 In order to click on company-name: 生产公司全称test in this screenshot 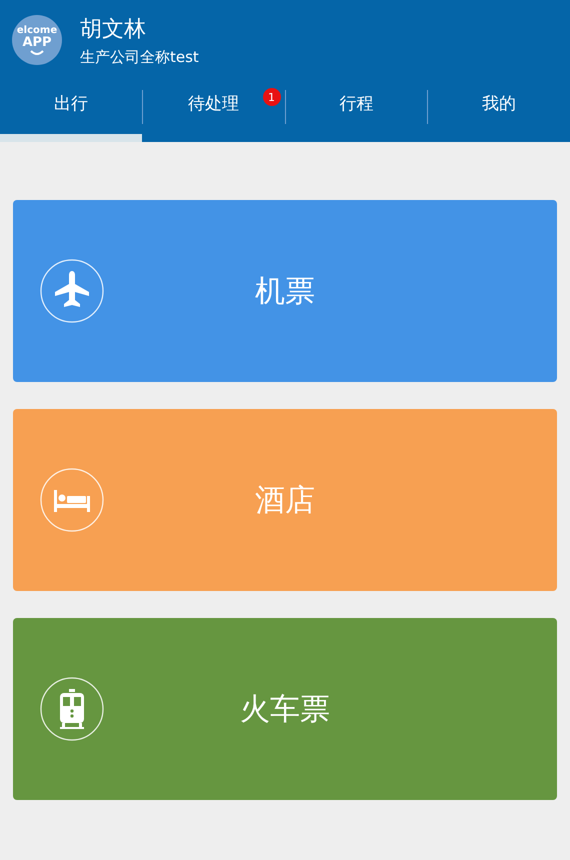, I will do `click(139, 57)`.